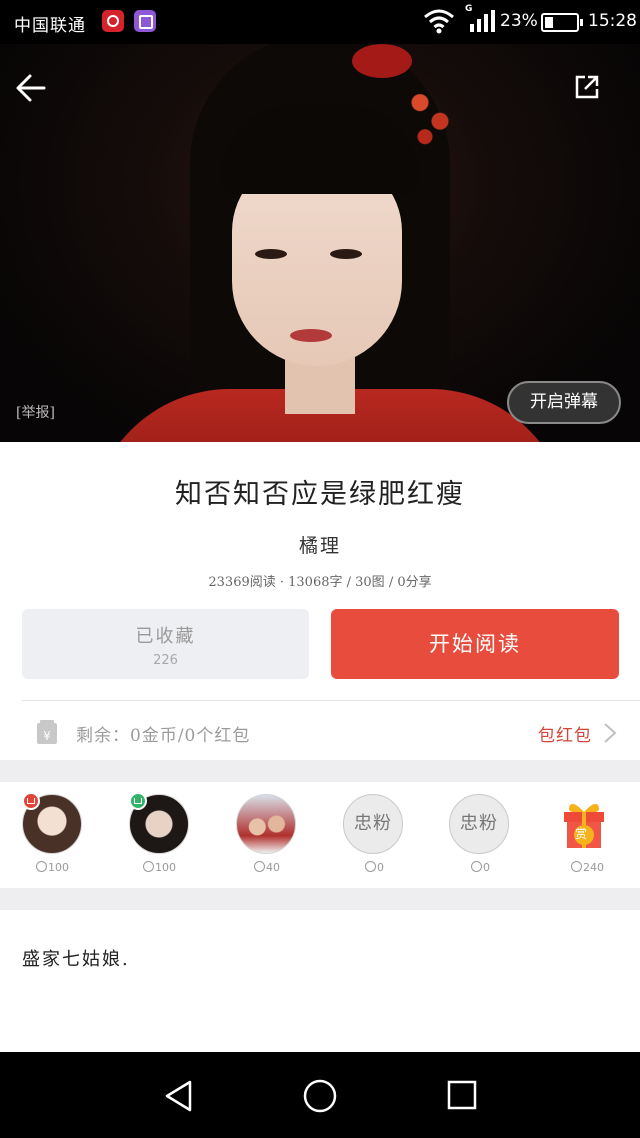  Describe the element at coordinates (584, 824) in the screenshot. I see `gift-box-icon` at that location.